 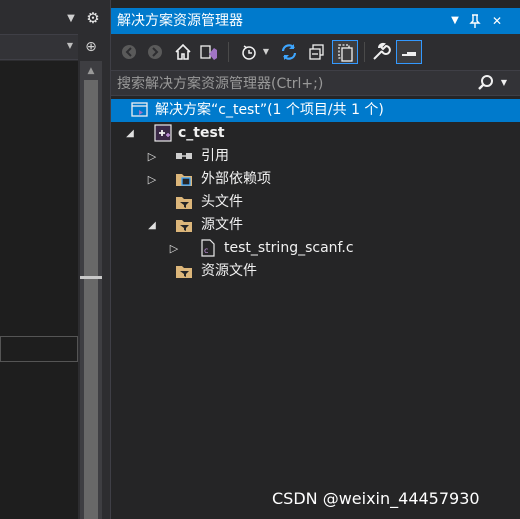 What do you see at coordinates (289, 52) in the screenshot?
I see `sync-icon` at bounding box center [289, 52].